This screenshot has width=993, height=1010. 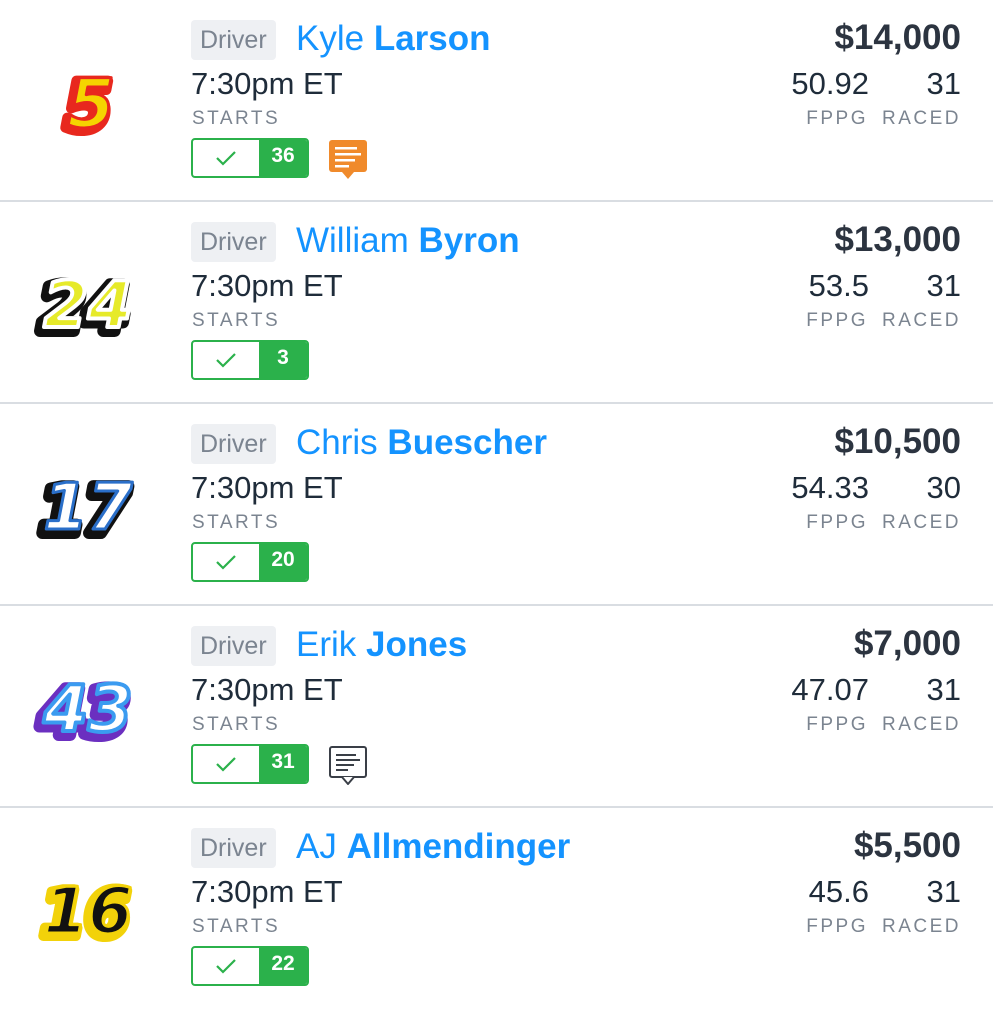 What do you see at coordinates (943, 487) in the screenshot?
I see `raced-value: 30` at bounding box center [943, 487].